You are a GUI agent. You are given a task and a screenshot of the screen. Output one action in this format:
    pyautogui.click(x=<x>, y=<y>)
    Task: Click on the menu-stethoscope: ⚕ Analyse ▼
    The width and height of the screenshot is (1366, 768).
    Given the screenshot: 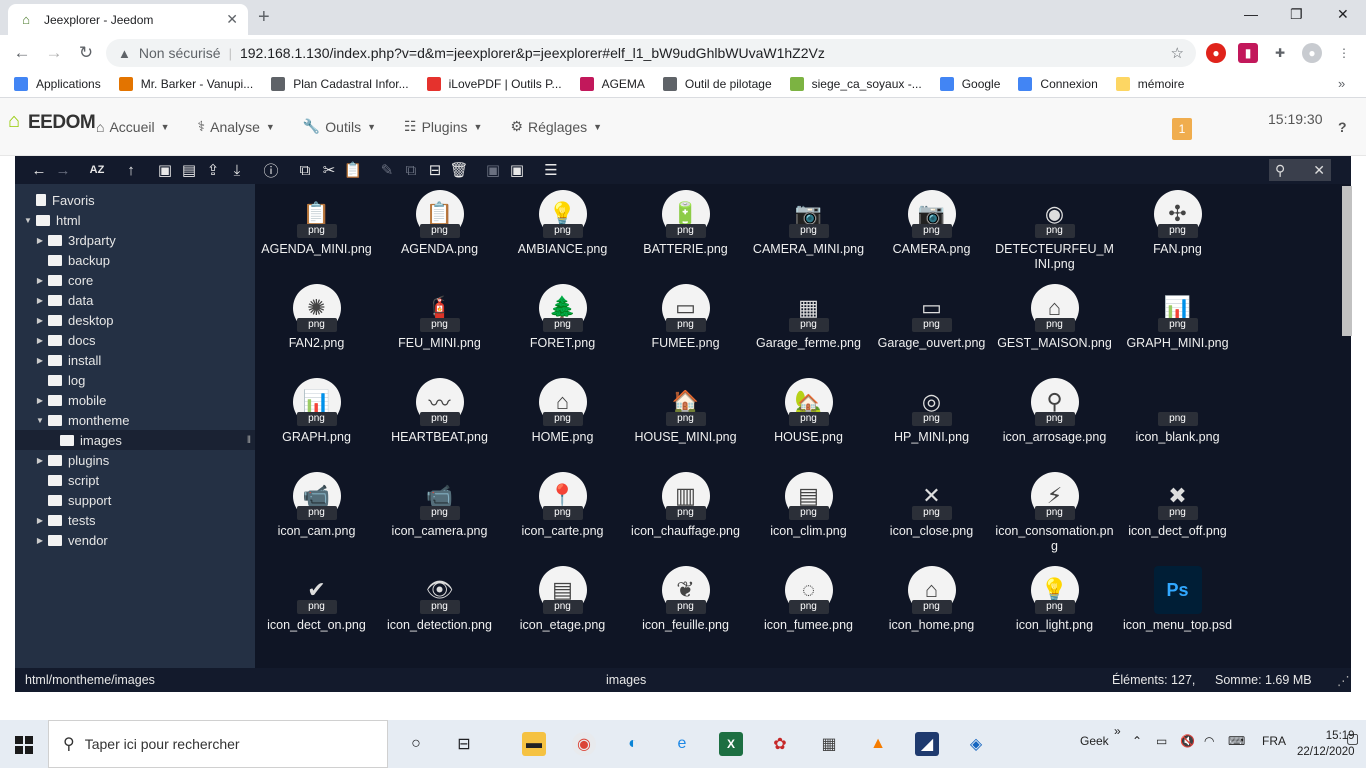 What is the action you would take?
    pyautogui.click(x=236, y=126)
    